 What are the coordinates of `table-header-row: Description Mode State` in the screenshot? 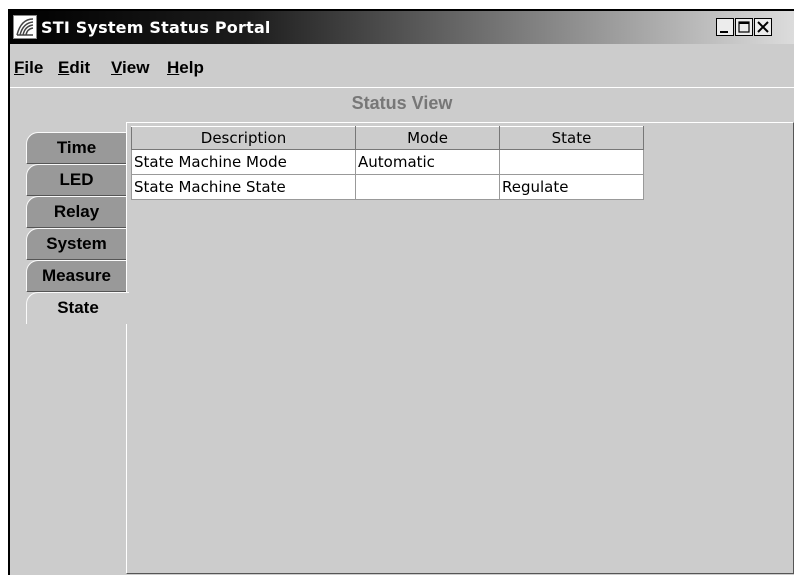 It's located at (387, 138).